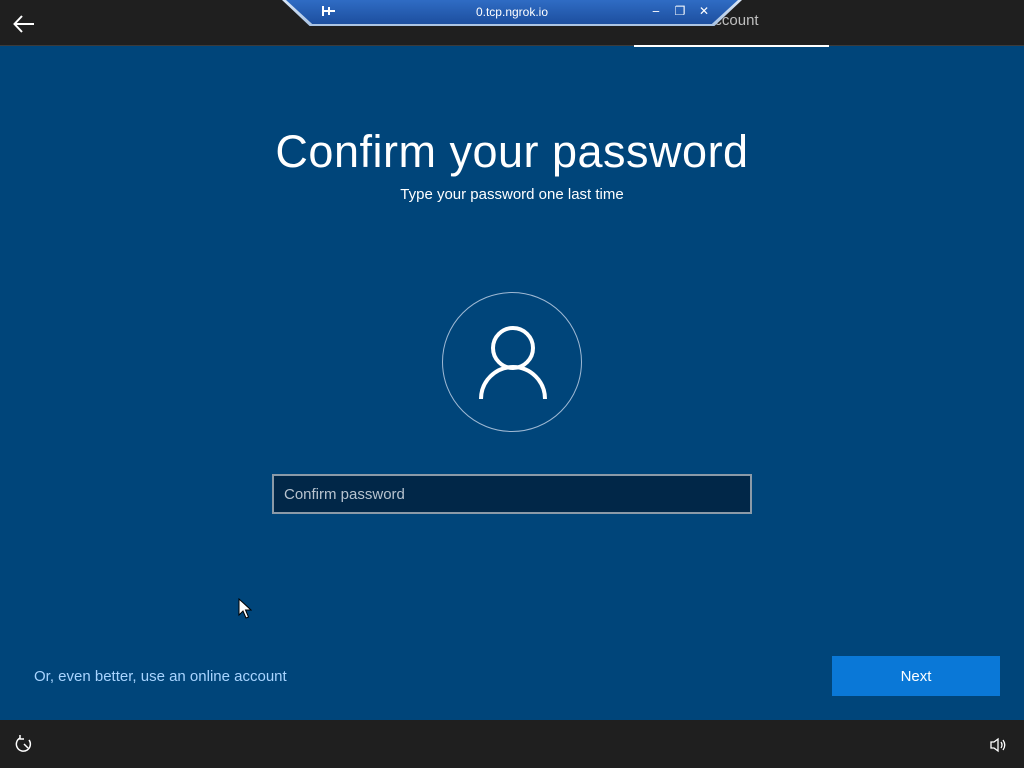  What do you see at coordinates (656, 11) in the screenshot?
I see `minimize-icon: ‒` at bounding box center [656, 11].